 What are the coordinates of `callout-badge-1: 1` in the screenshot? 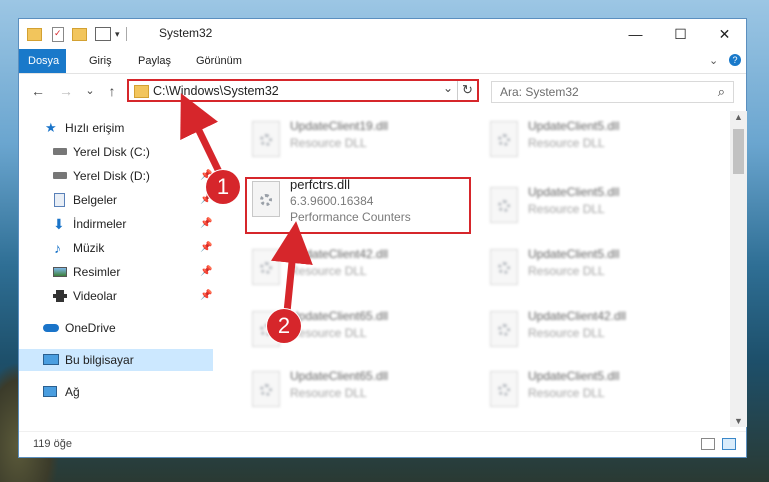 It's located at (223, 187).